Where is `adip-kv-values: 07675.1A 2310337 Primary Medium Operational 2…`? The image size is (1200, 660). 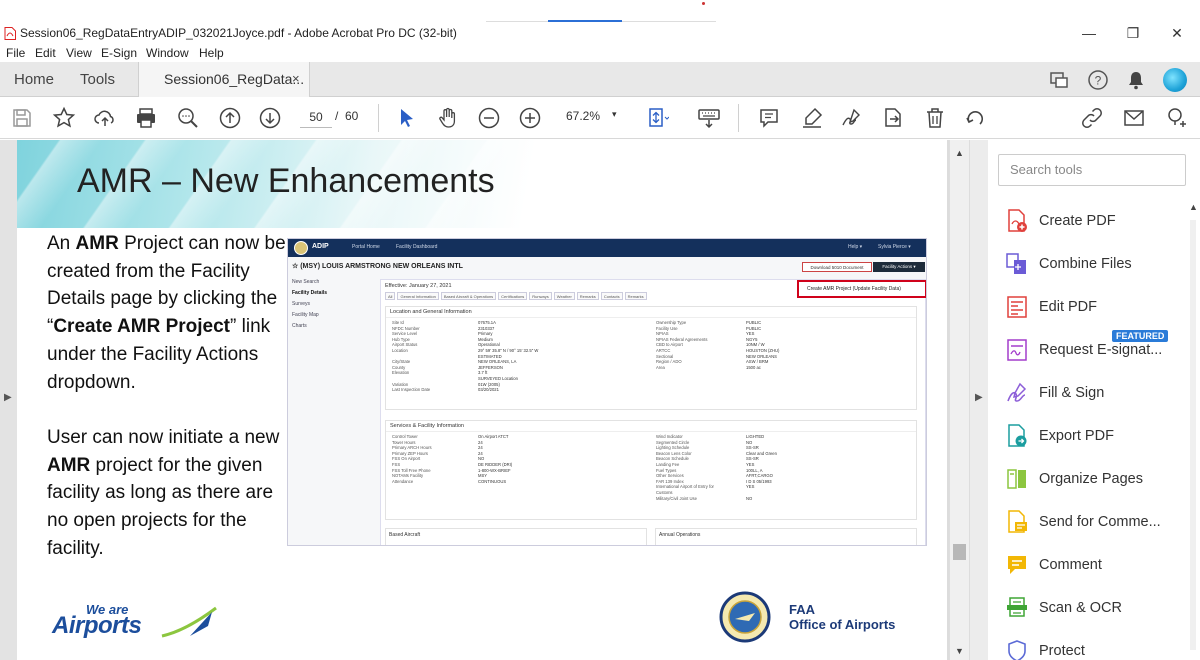 adip-kv-values: 07675.1A 2310337 Primary Medium Operational 2… is located at coordinates (508, 356).